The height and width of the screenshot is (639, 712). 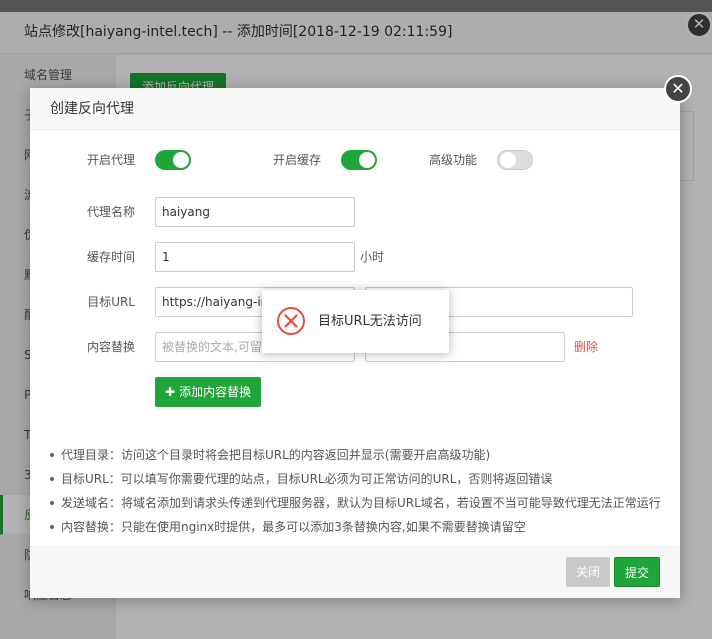 What do you see at coordinates (170, 392) in the screenshot?
I see `plus-icon: ✚` at bounding box center [170, 392].